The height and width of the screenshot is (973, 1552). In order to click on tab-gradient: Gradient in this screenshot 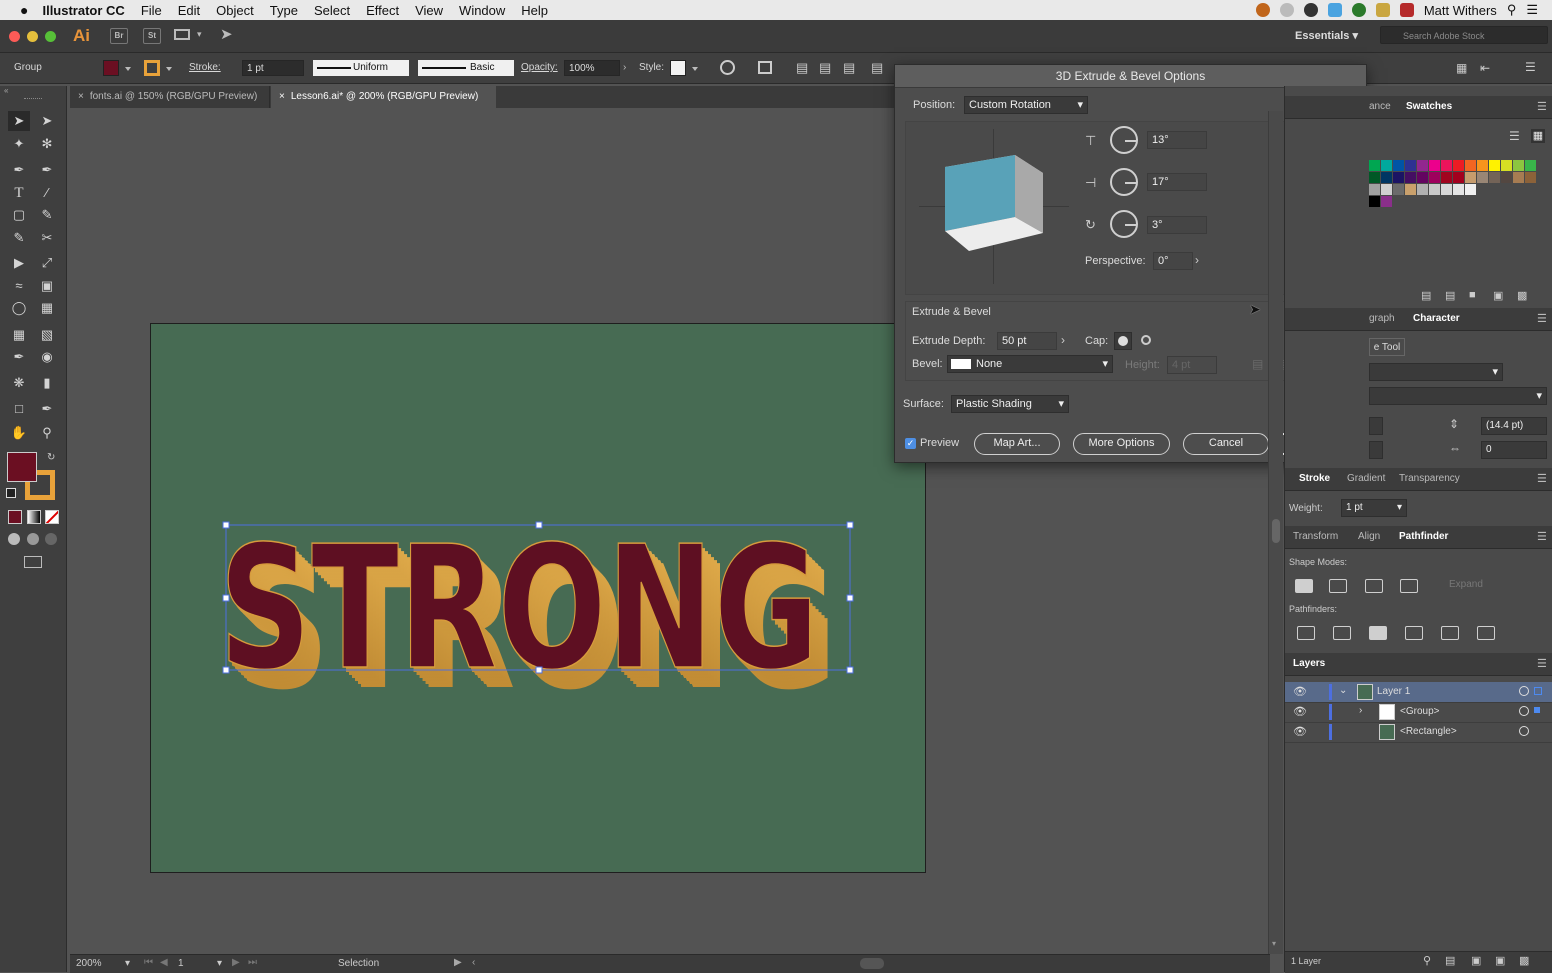, I will do `click(1366, 479)`.